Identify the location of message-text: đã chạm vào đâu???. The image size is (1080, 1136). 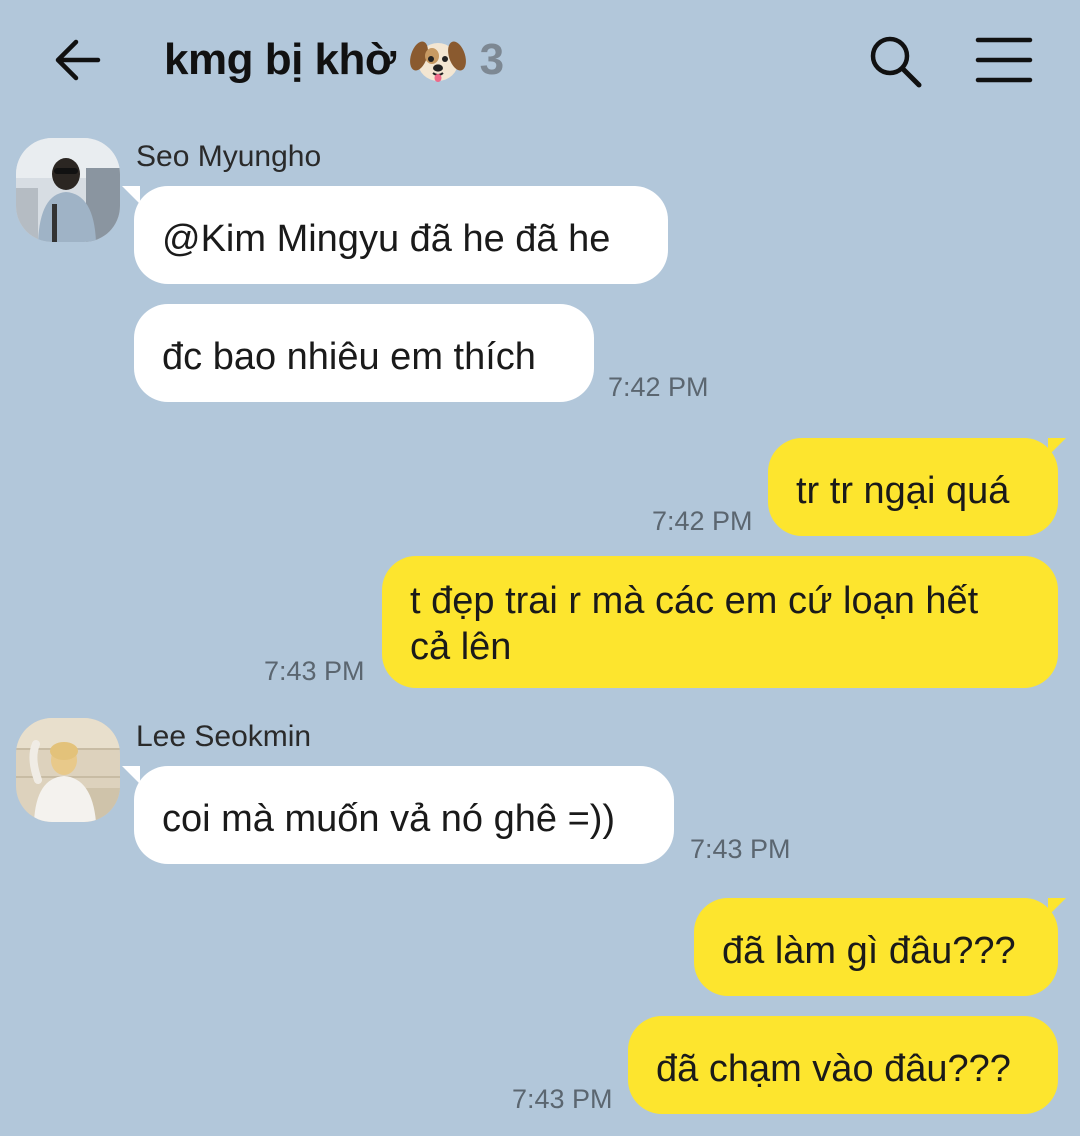
(833, 1069).